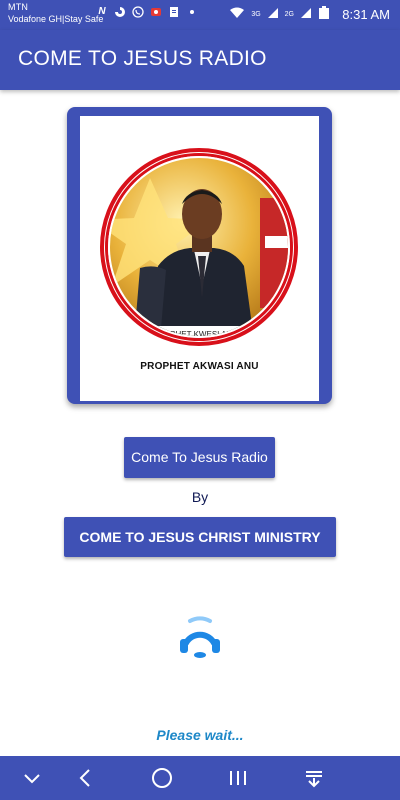 This screenshot has width=400, height=800. Describe the element at coordinates (102, 11) in the screenshot. I see `n-icon: N` at that location.